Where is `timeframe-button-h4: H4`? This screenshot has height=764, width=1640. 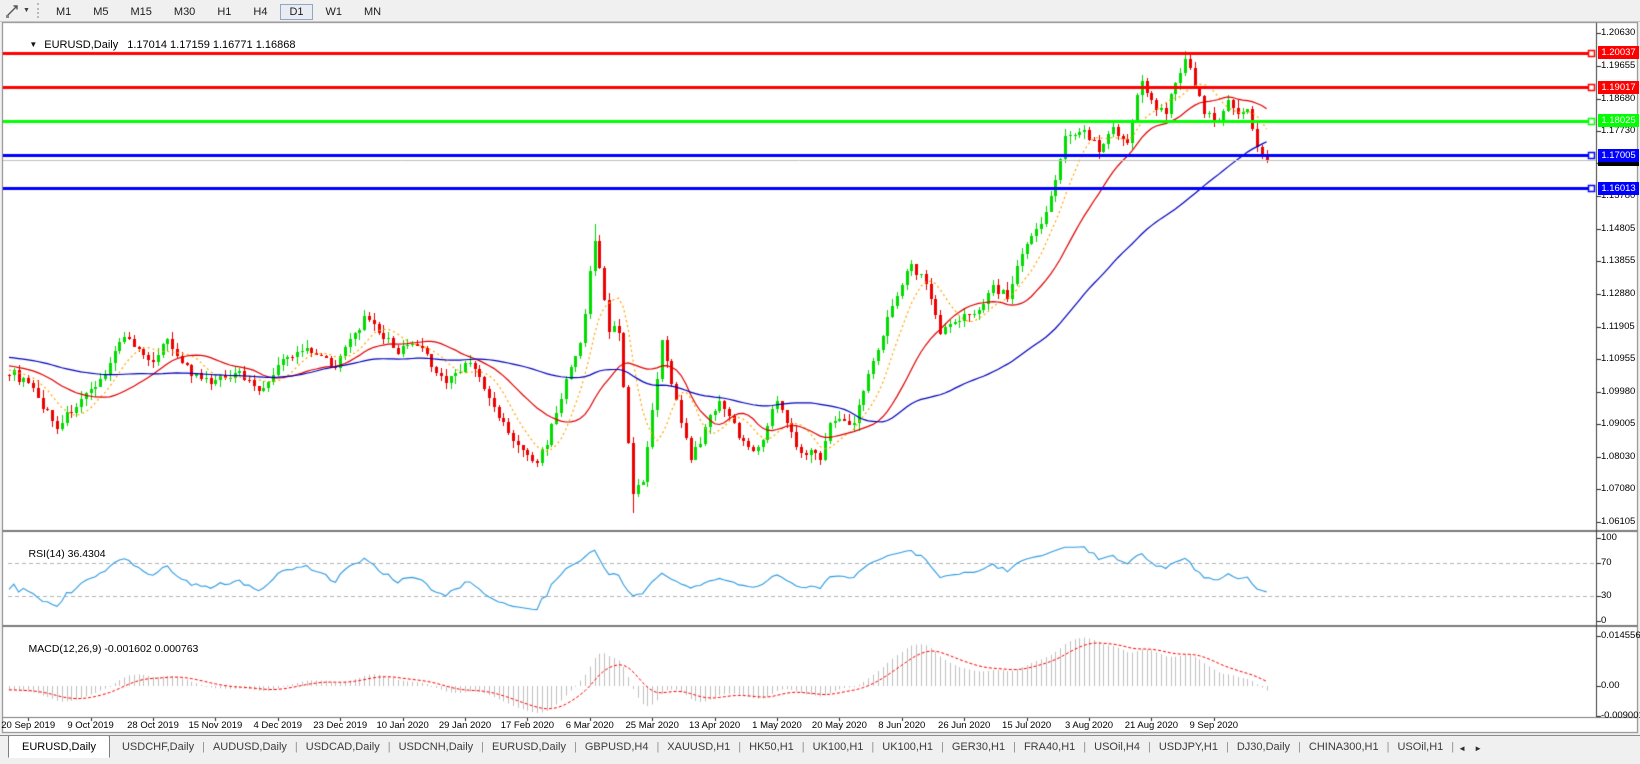
timeframe-button-h4: H4 is located at coordinates (260, 12).